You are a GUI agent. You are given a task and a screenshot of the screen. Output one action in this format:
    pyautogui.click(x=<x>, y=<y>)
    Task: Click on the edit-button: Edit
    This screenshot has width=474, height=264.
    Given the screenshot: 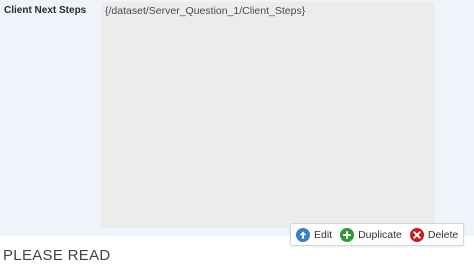 What is the action you would take?
    pyautogui.click(x=314, y=234)
    